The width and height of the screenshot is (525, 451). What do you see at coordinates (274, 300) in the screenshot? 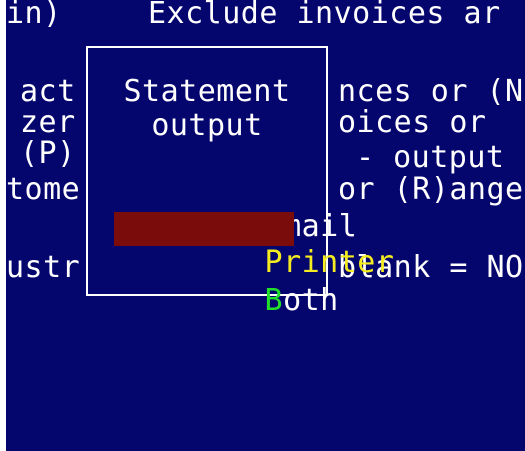
I see `option-both-hotkey: B` at bounding box center [274, 300].